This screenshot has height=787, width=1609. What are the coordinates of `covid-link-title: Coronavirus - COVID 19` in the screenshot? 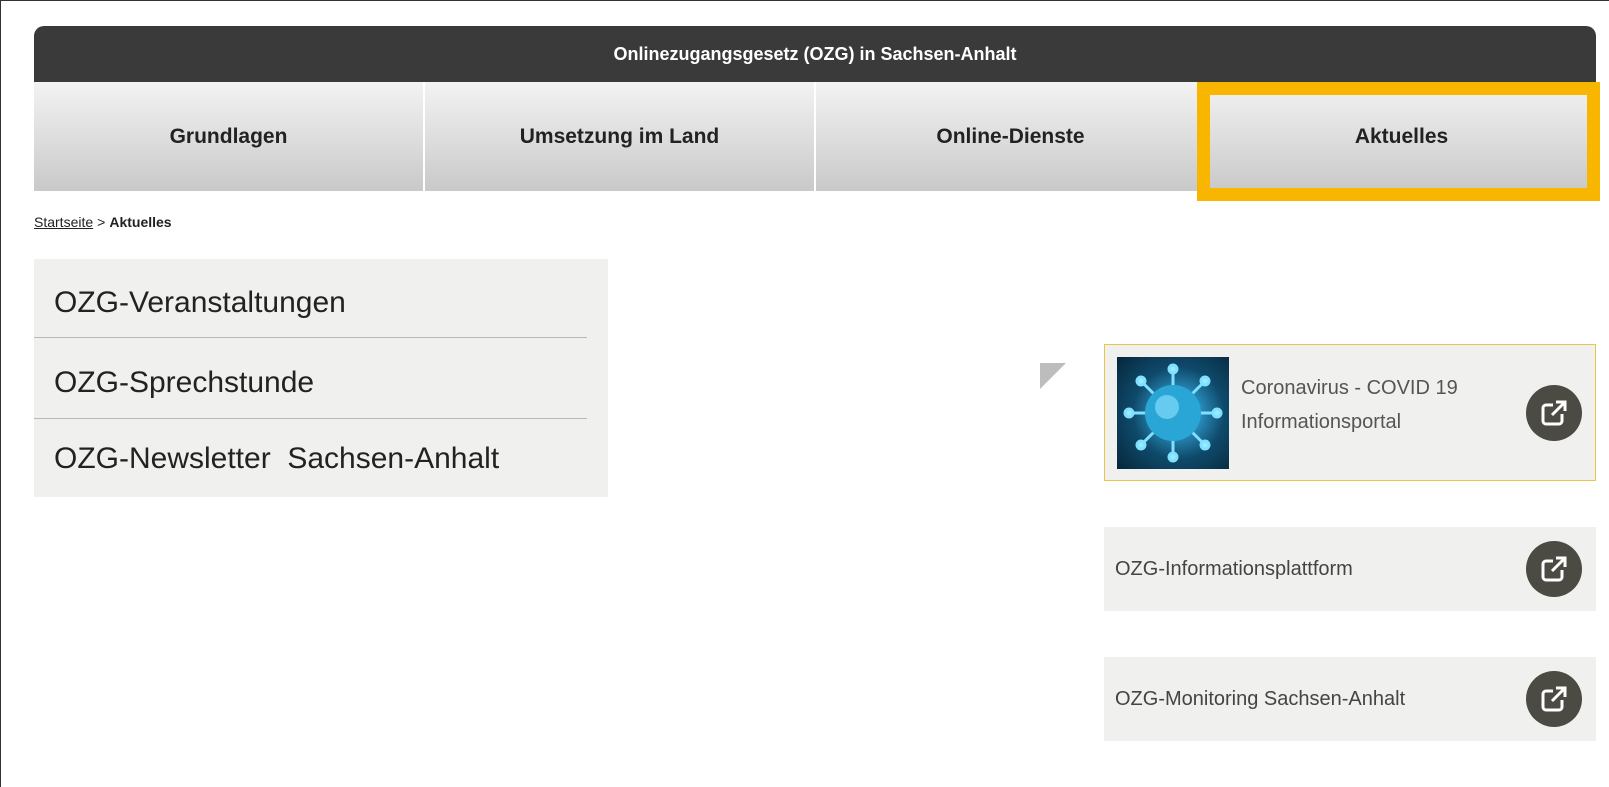 It's located at (1349, 388).